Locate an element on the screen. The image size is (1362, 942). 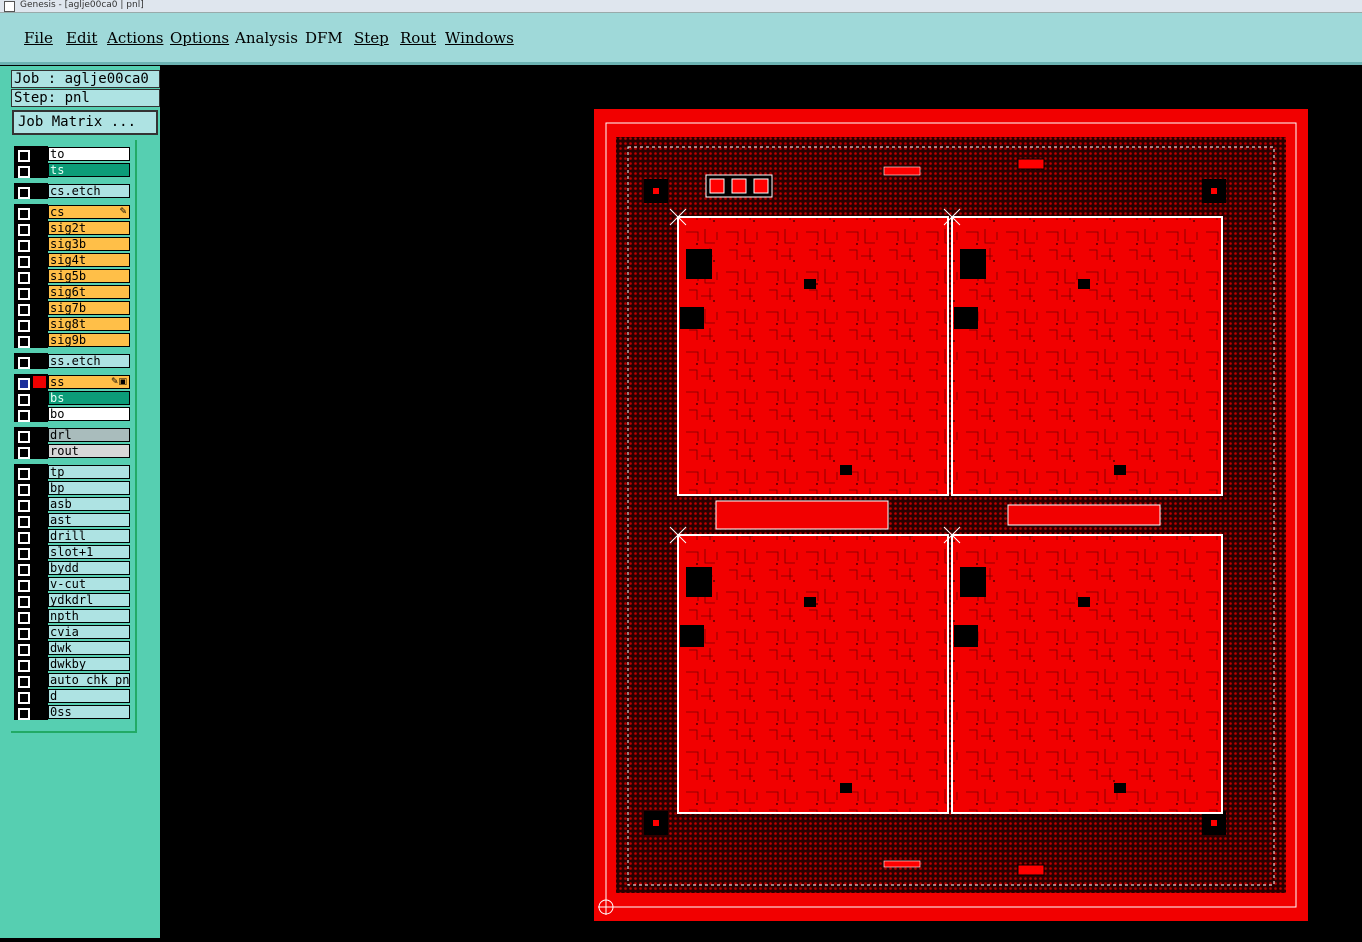
layer-row: bo is located at coordinates (73, 414).